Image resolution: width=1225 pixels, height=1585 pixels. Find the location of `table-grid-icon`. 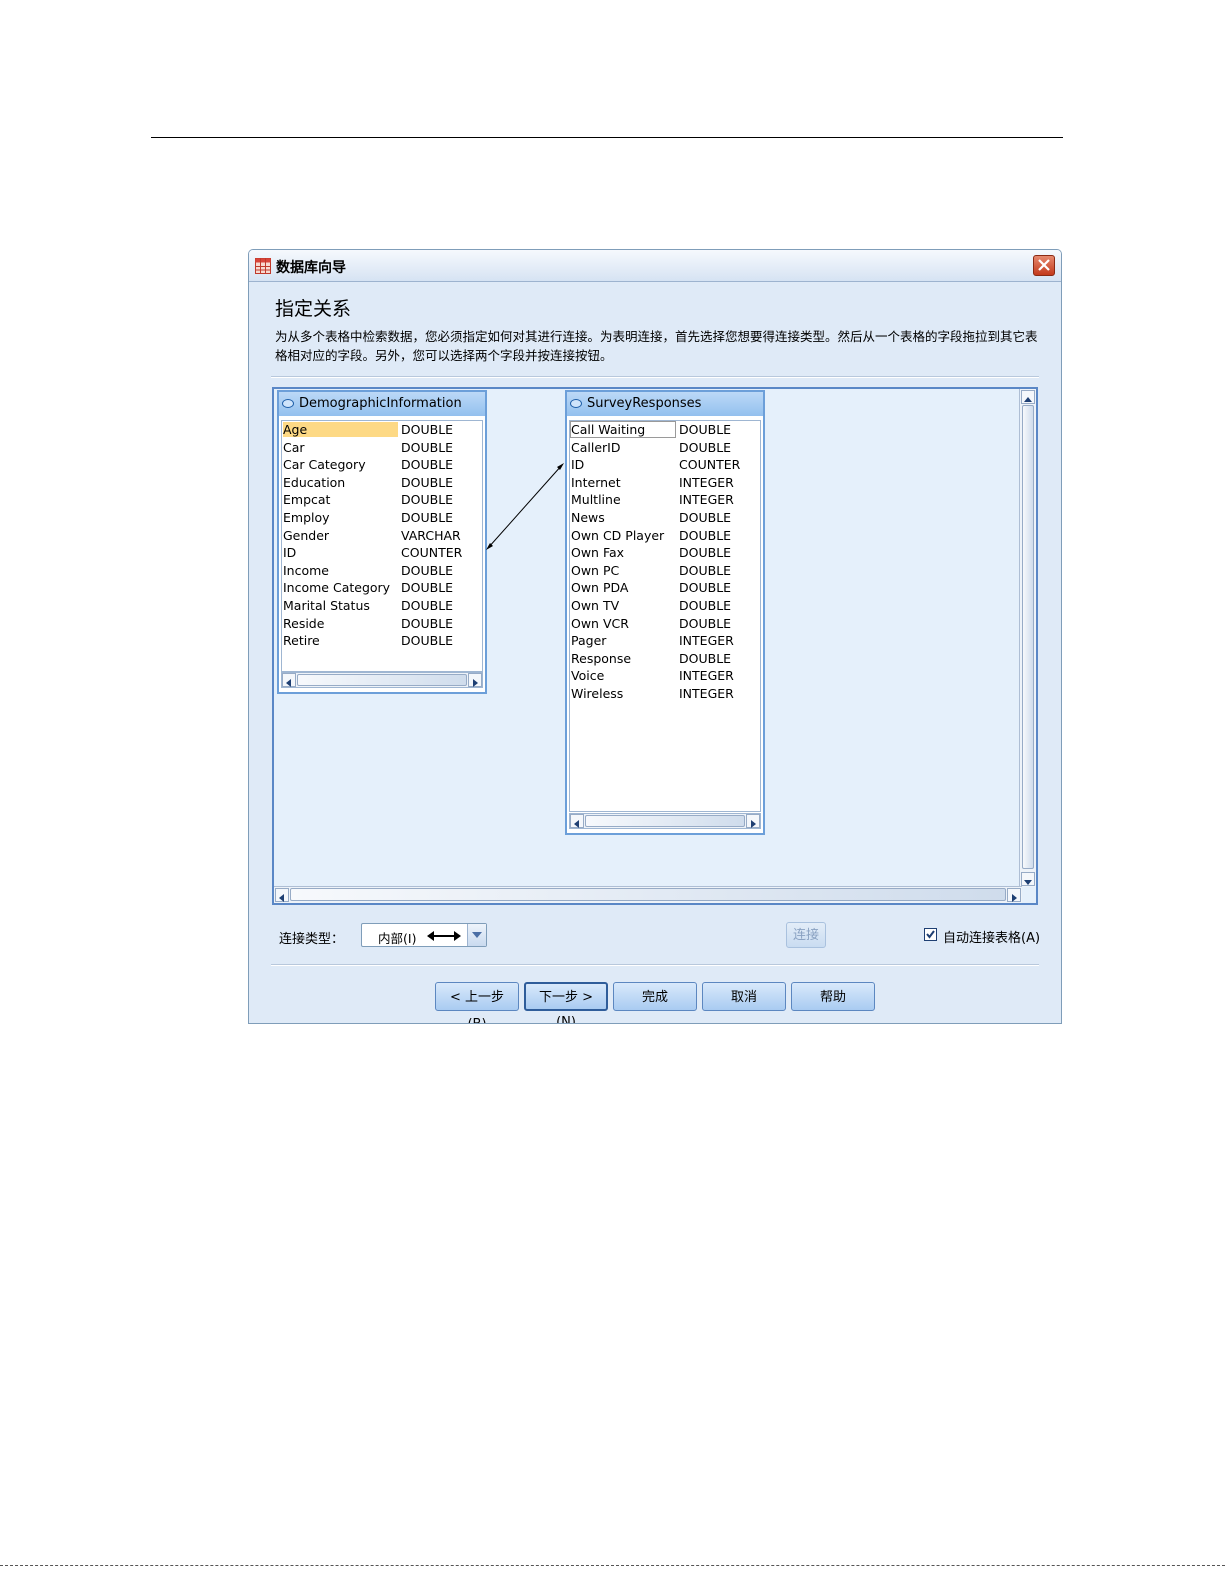

table-grid-icon is located at coordinates (263, 266).